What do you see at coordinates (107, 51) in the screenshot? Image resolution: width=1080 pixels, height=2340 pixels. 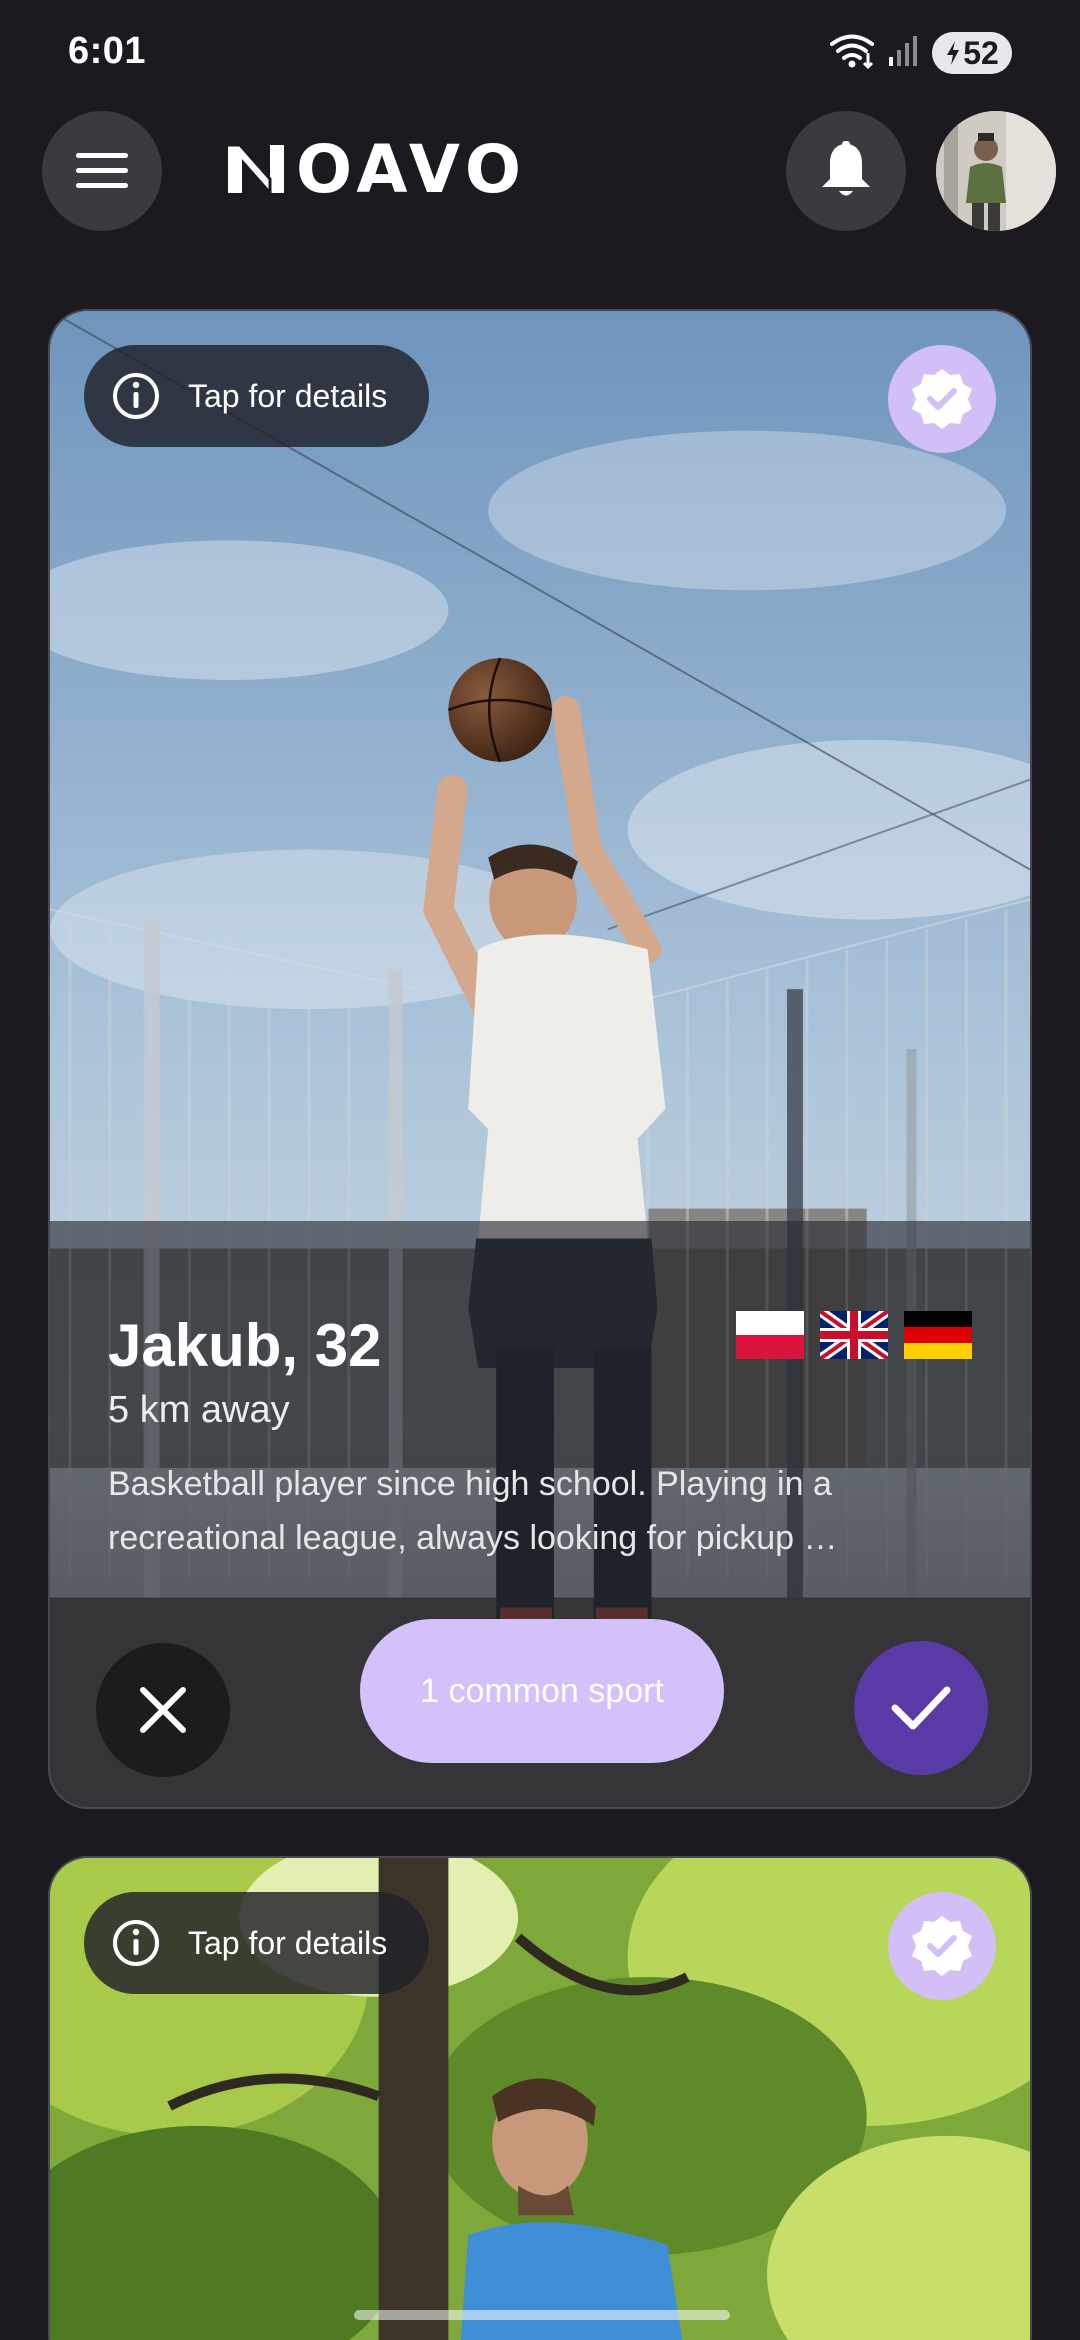 I see `status-time: 6:01` at bounding box center [107, 51].